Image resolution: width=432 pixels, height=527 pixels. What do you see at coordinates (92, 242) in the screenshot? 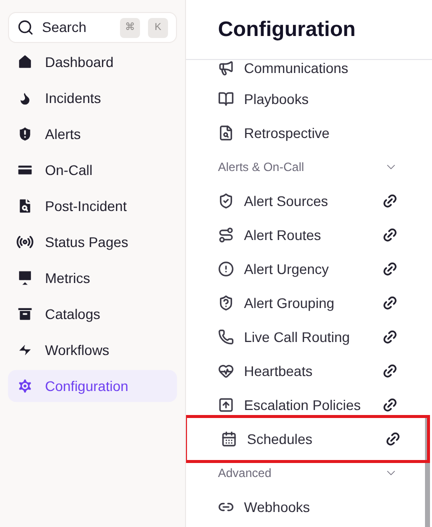
I see `nav-item: Status Pages` at bounding box center [92, 242].